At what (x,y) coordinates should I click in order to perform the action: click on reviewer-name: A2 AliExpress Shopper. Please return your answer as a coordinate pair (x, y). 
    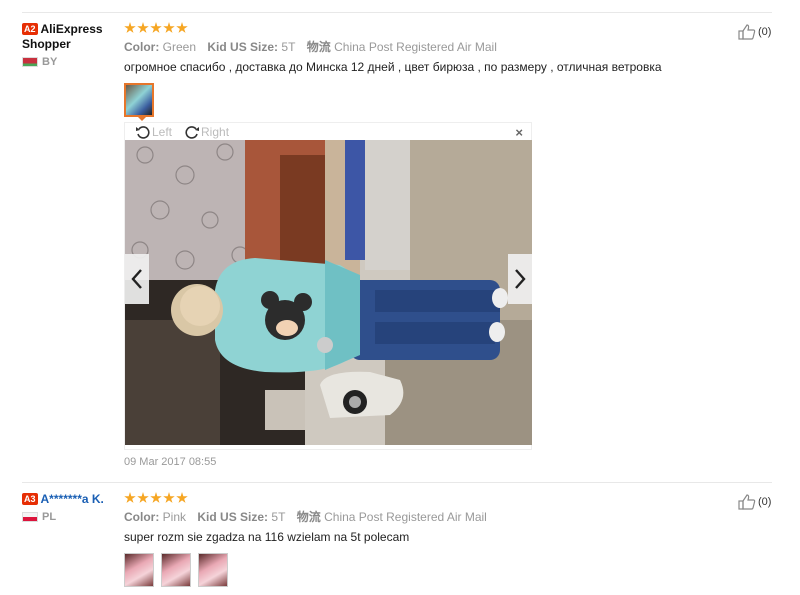
    Looking at the image, I should click on (62, 36).